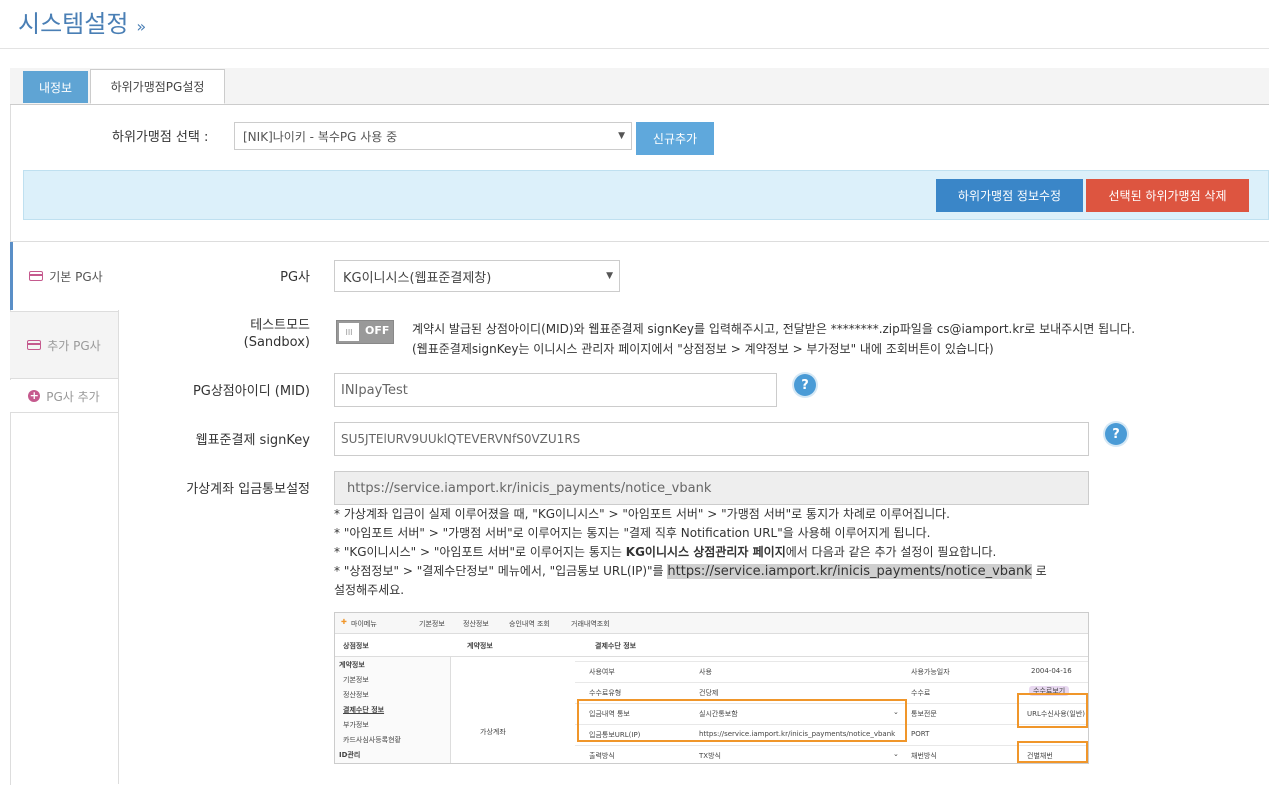  What do you see at coordinates (711, 645) in the screenshot?
I see `screenshot-tabs: 상점정보 계약정보 결제수단 정보` at bounding box center [711, 645].